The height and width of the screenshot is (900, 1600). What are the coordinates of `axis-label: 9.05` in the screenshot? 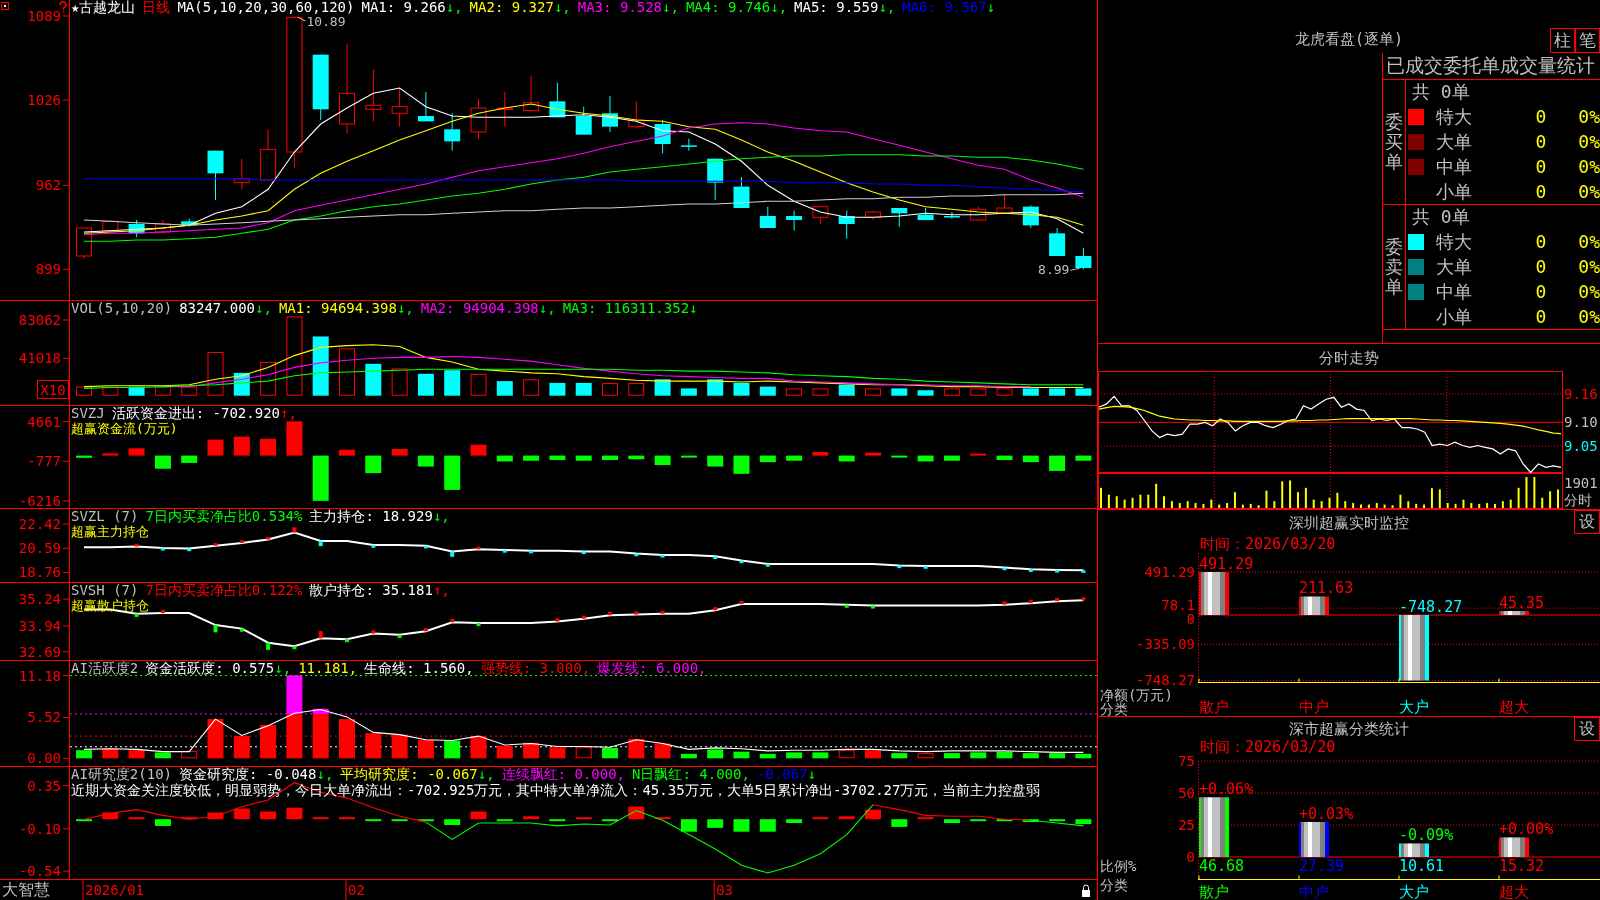 It's located at (1581, 446).